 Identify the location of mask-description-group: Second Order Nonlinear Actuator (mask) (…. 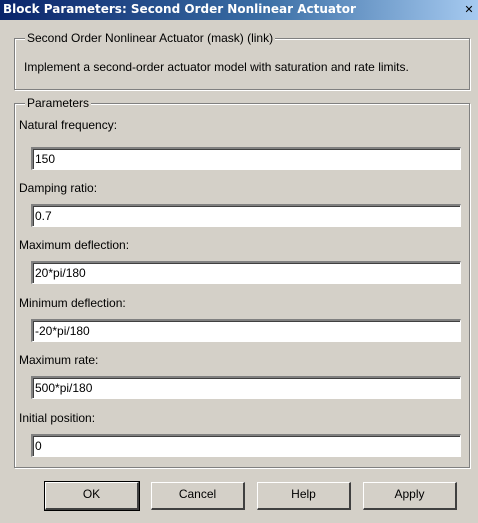
(242, 60).